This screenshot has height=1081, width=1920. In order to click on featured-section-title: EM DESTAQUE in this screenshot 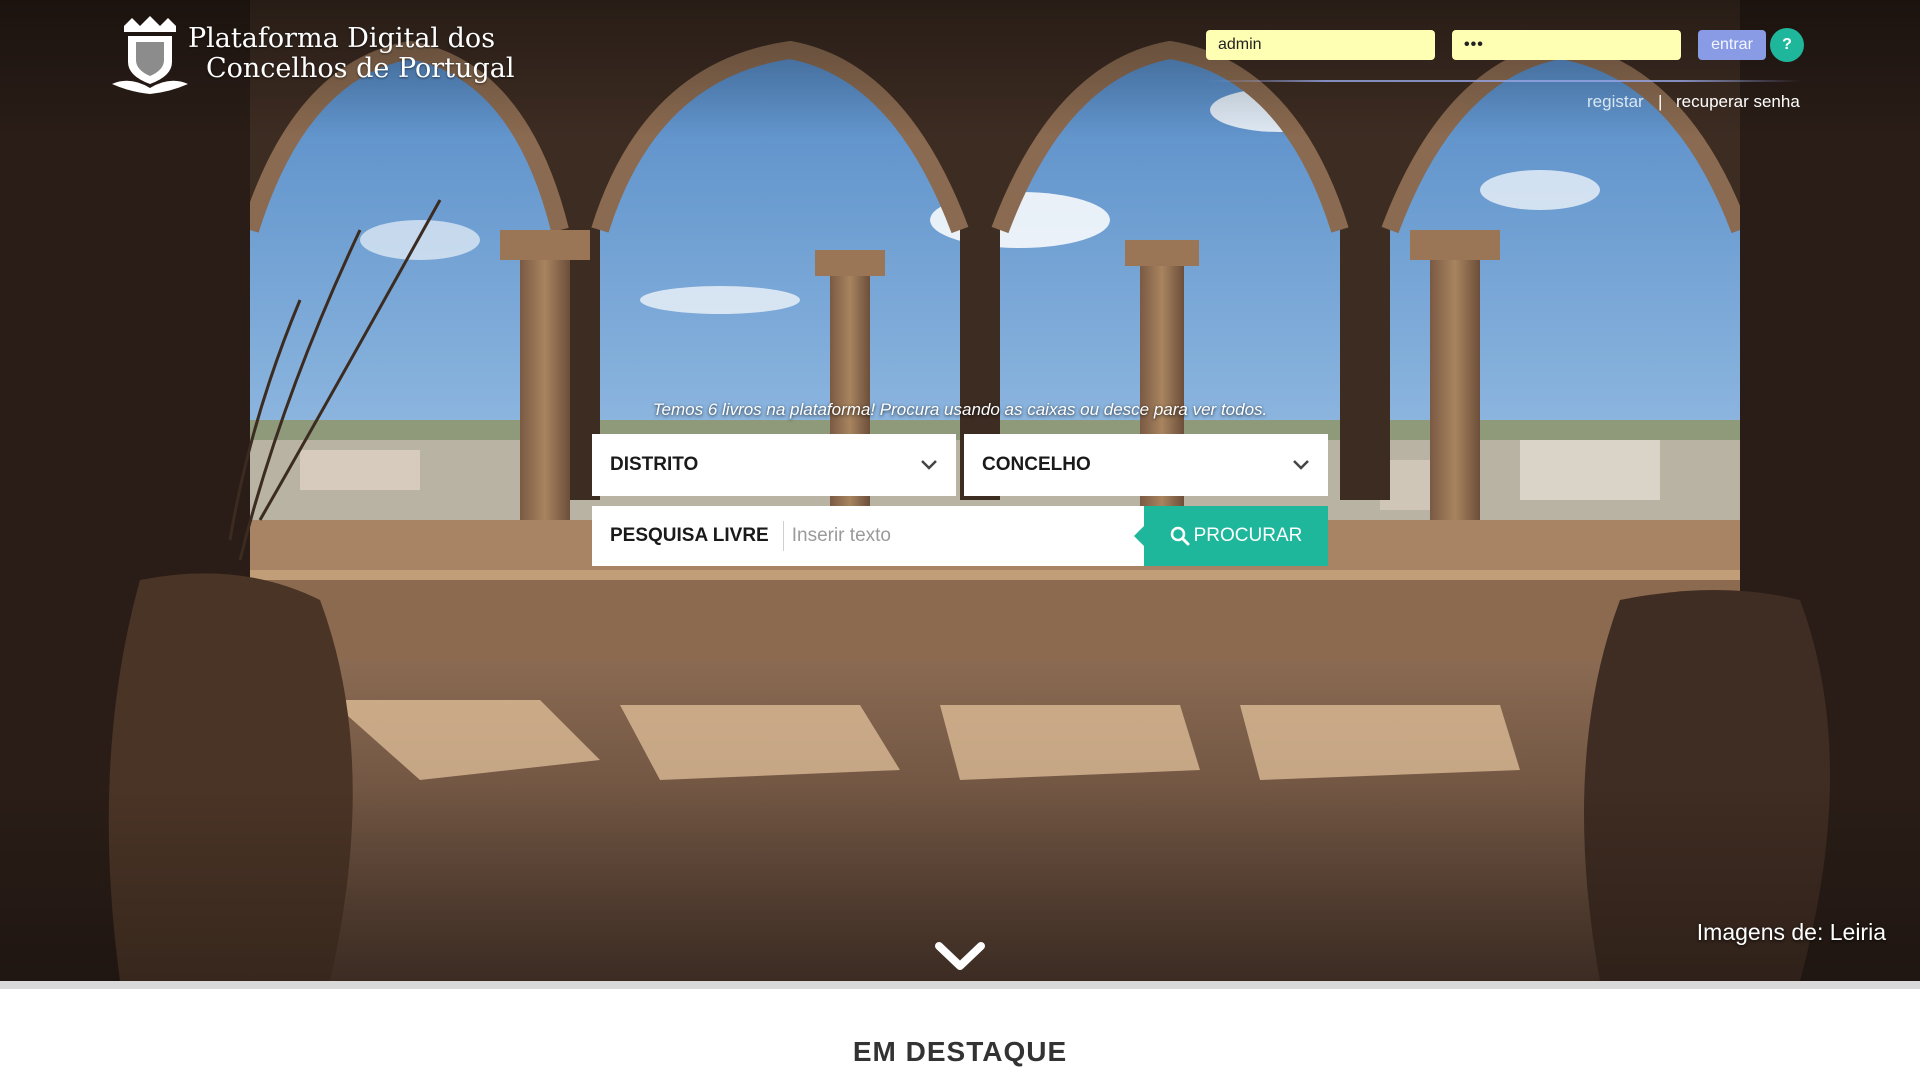, I will do `click(960, 1051)`.